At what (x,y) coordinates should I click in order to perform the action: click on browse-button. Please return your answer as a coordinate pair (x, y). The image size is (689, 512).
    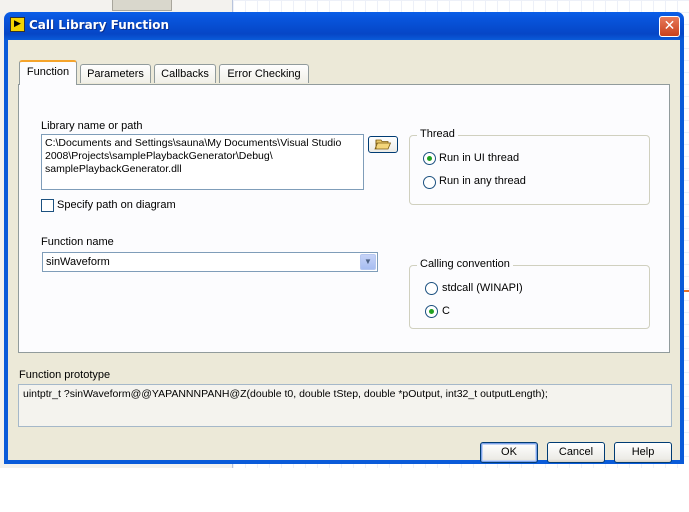
    Looking at the image, I should click on (383, 144).